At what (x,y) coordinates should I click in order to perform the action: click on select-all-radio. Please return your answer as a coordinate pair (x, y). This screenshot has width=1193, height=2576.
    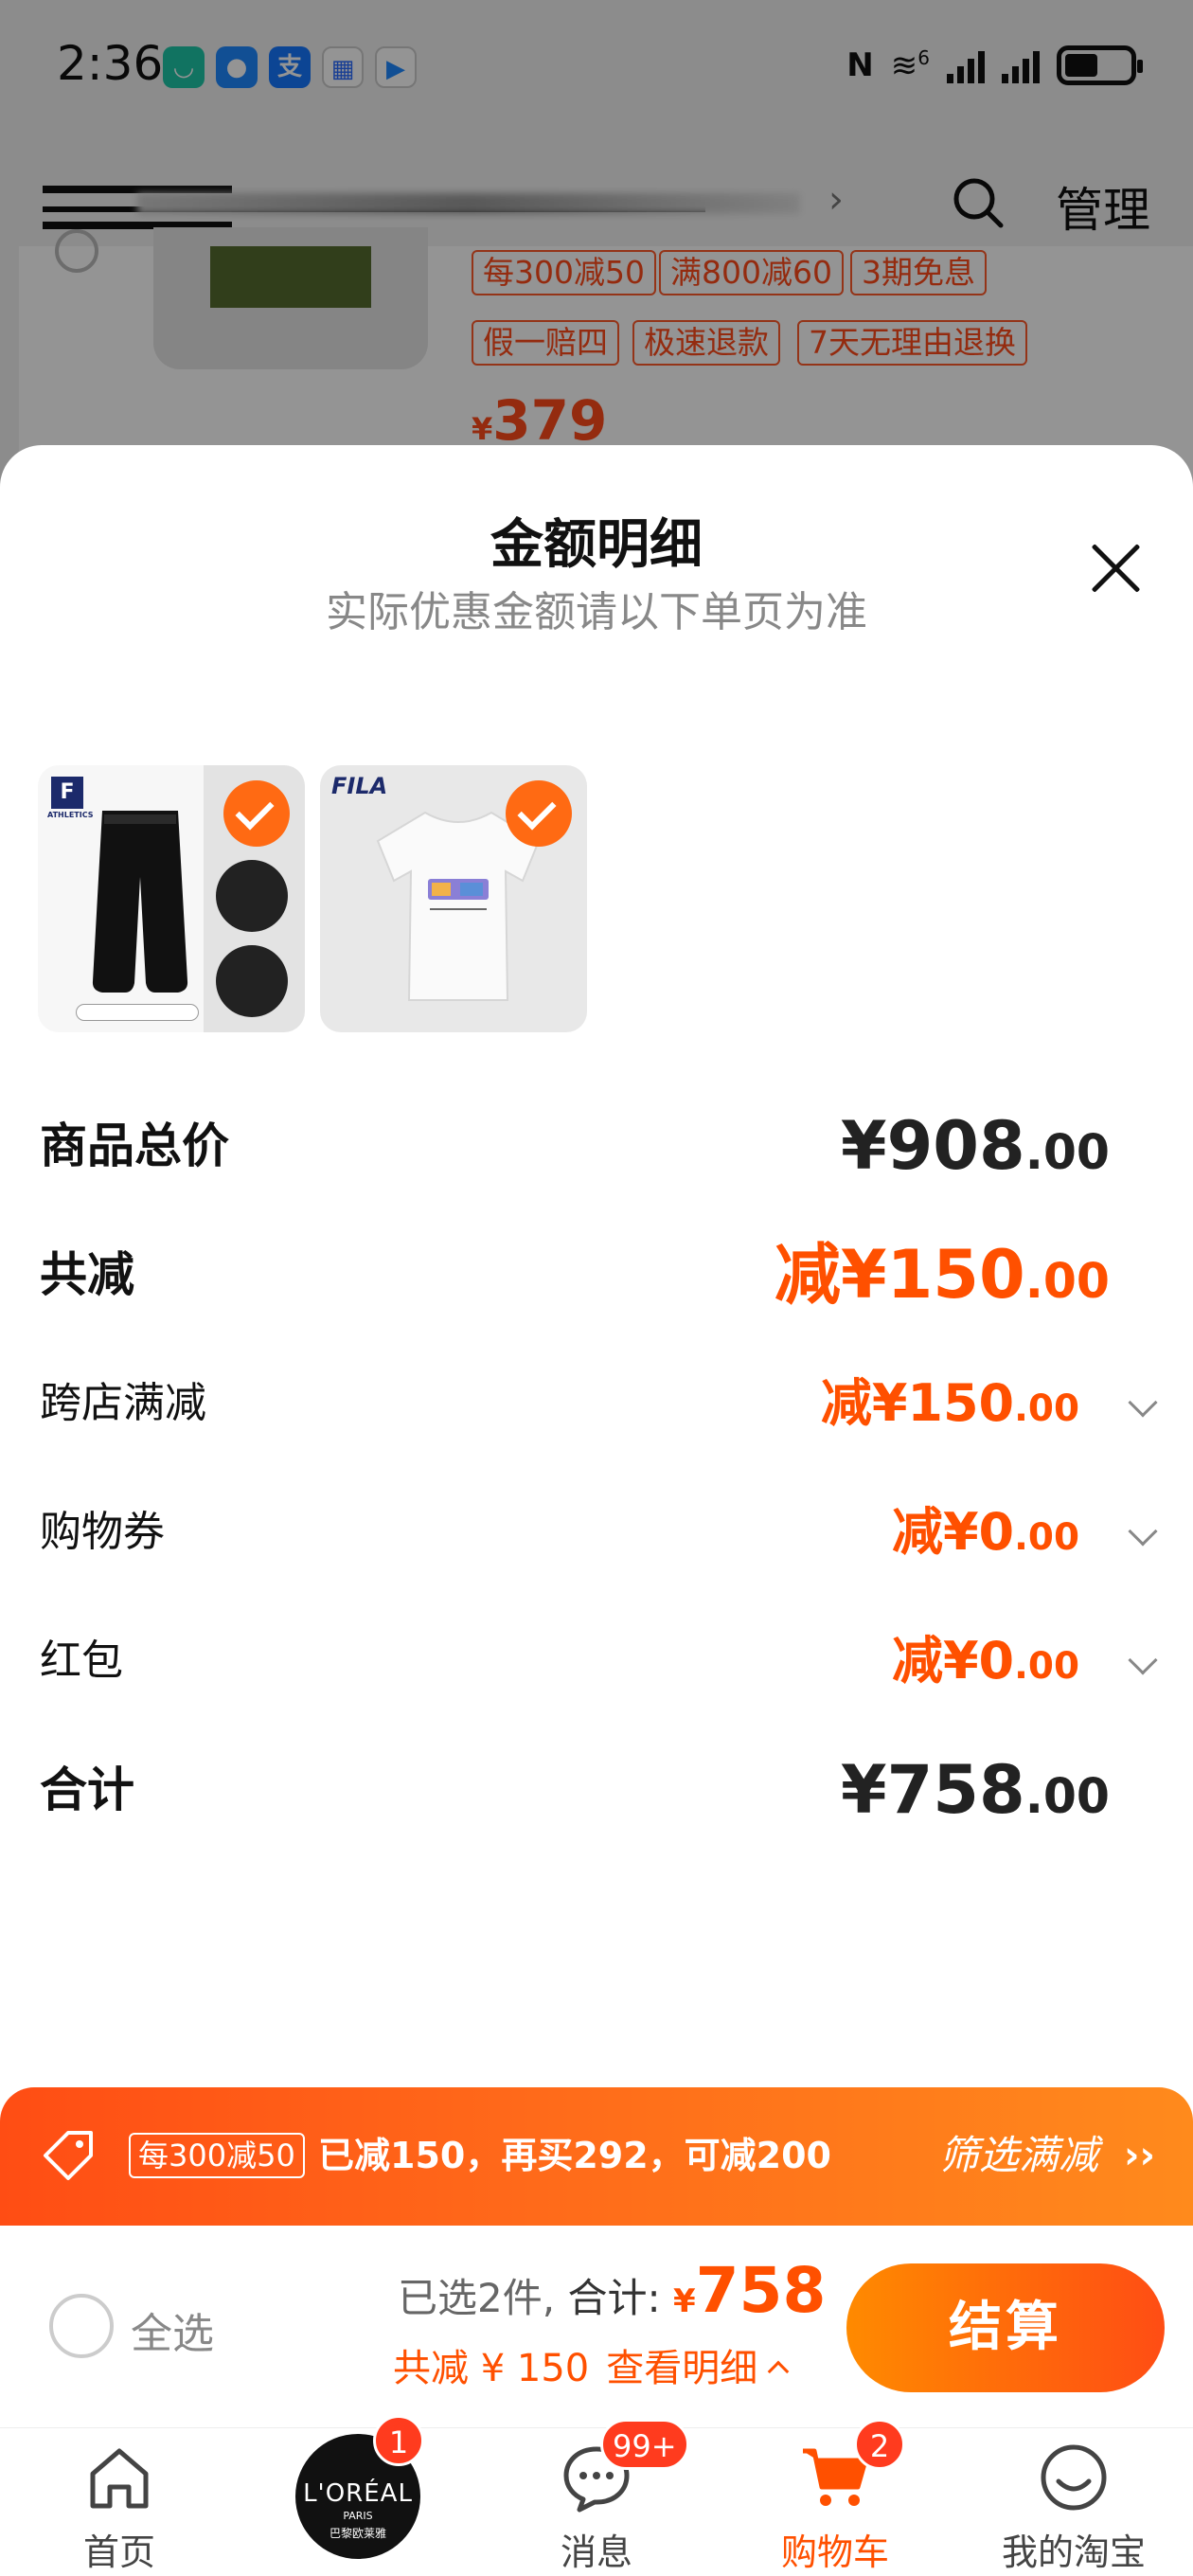
    Looking at the image, I should click on (81, 2326).